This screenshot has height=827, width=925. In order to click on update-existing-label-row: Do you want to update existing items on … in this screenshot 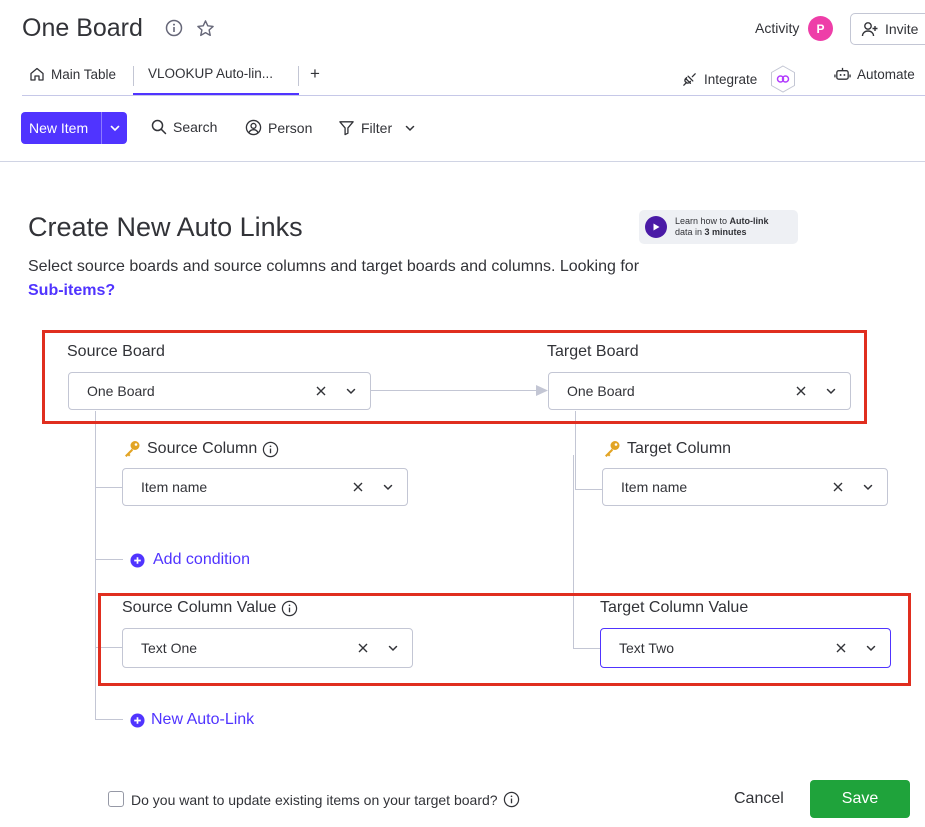, I will do `click(325, 799)`.